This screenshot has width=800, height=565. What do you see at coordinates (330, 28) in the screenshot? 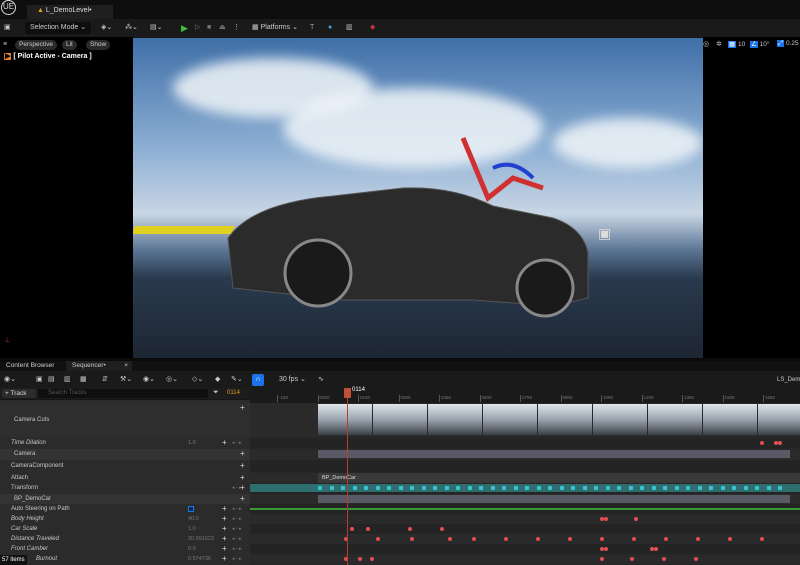
I see `world-icon: ●` at bounding box center [330, 28].